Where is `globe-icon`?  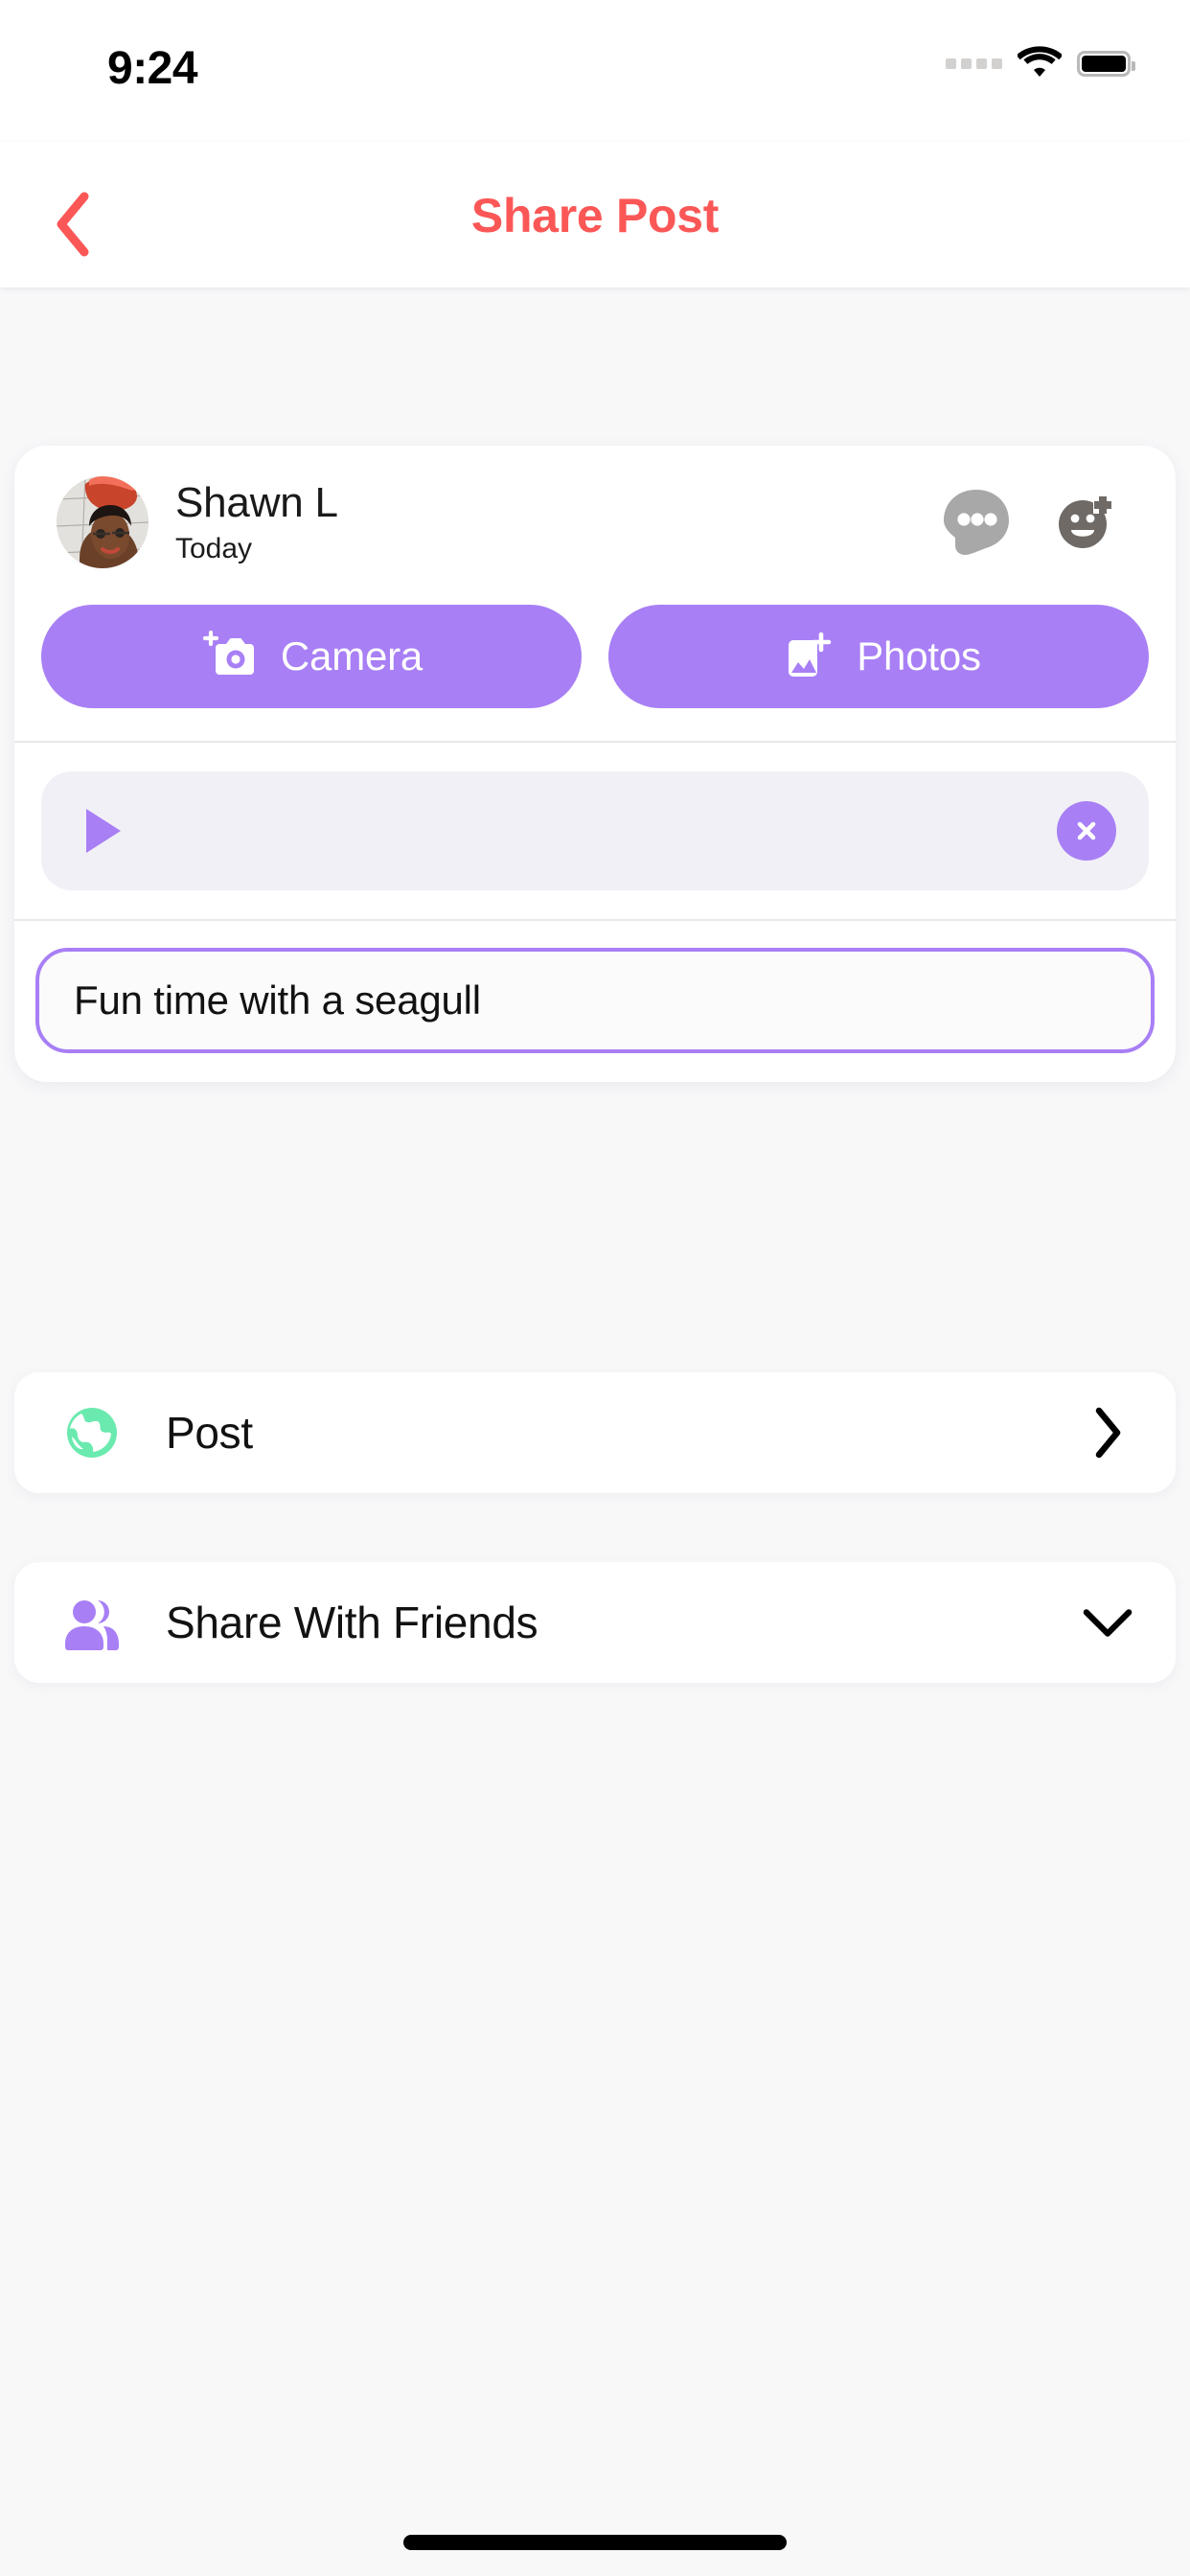
globe-icon is located at coordinates (92, 1433).